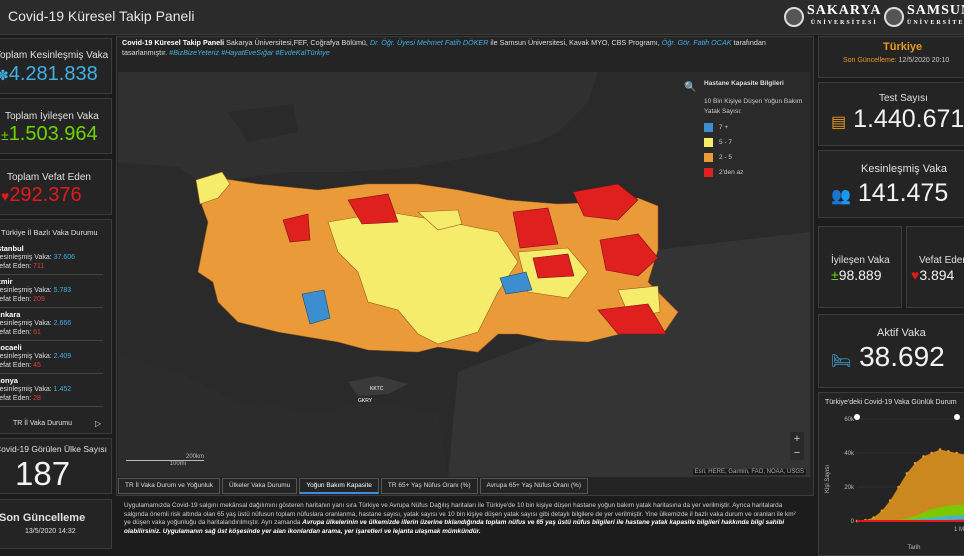 This screenshot has width=964, height=556. Describe the element at coordinates (937, 275) in the screenshot. I see `country-deaths-value: 3.894` at that location.